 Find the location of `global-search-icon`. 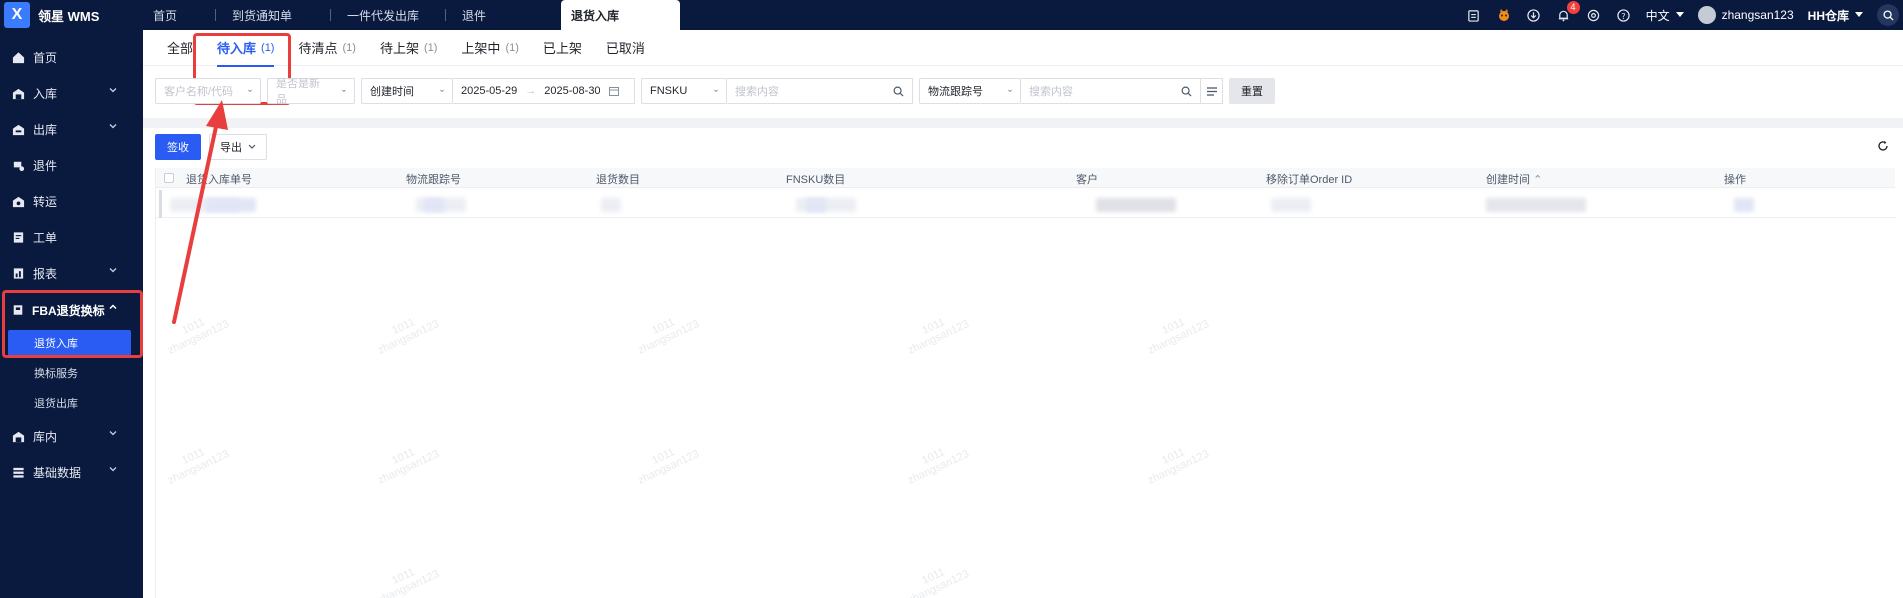

global-search-icon is located at coordinates (1888, 15).